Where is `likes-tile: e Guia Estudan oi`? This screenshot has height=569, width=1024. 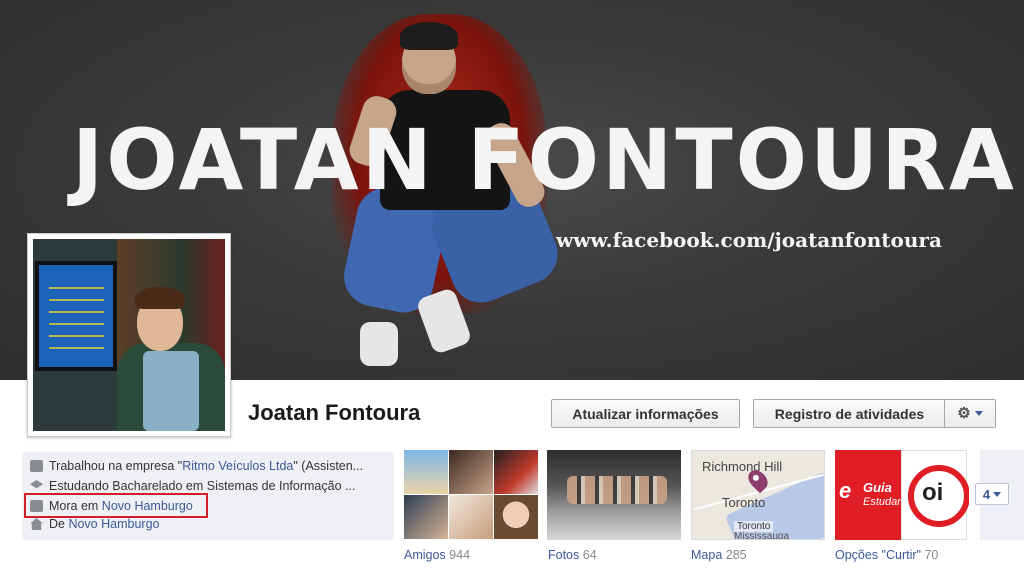
likes-tile: e Guia Estudan oi is located at coordinates (902, 495).